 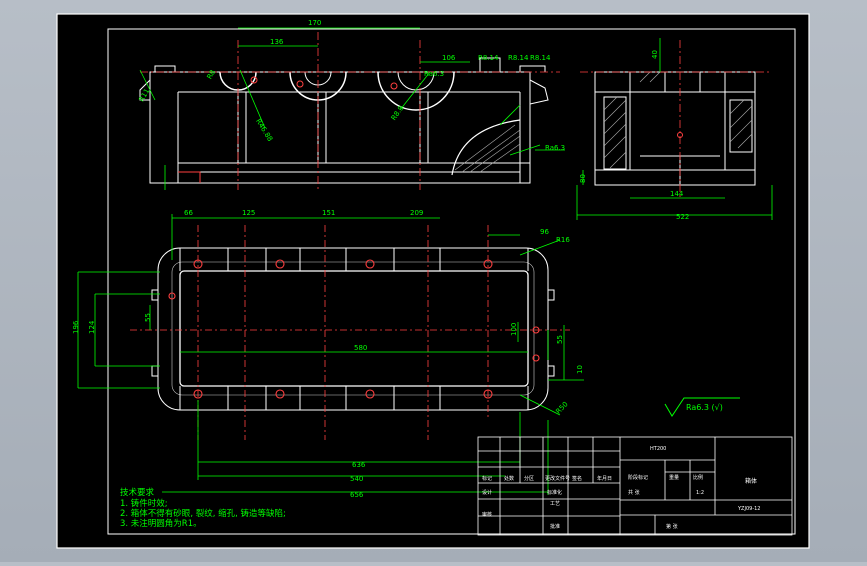 What do you see at coordinates (674, 477) in the screenshot?
I see `tb-mid-2: 重量` at bounding box center [674, 477].